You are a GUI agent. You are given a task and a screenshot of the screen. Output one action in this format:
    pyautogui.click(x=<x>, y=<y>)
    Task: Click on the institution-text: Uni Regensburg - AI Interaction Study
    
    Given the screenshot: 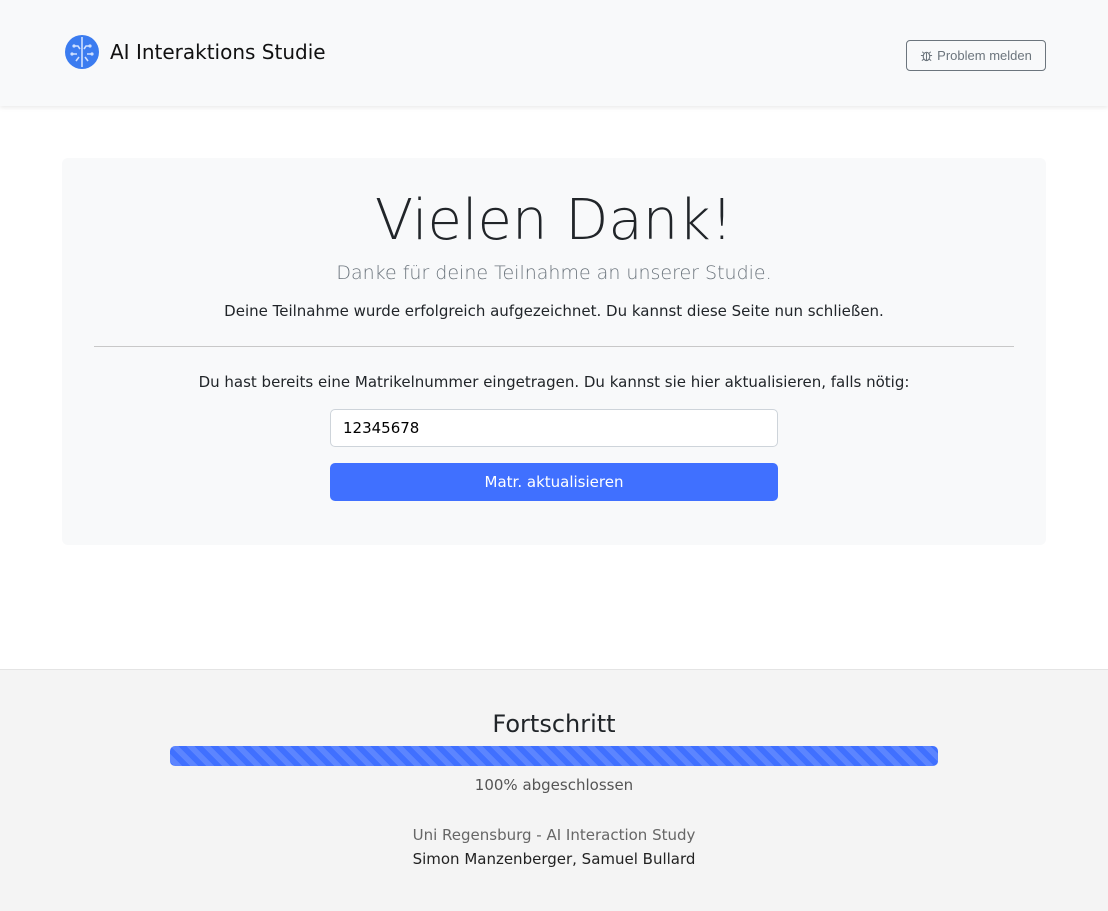 What is the action you would take?
    pyautogui.click(x=554, y=835)
    